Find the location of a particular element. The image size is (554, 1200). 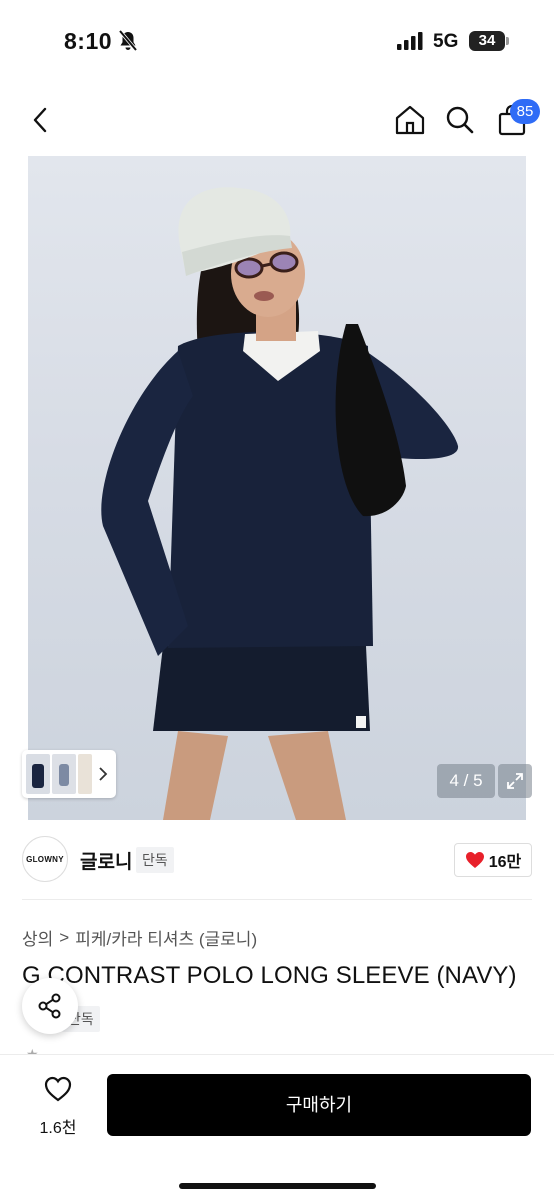

buy-button: 구매하기 is located at coordinates (319, 1105).